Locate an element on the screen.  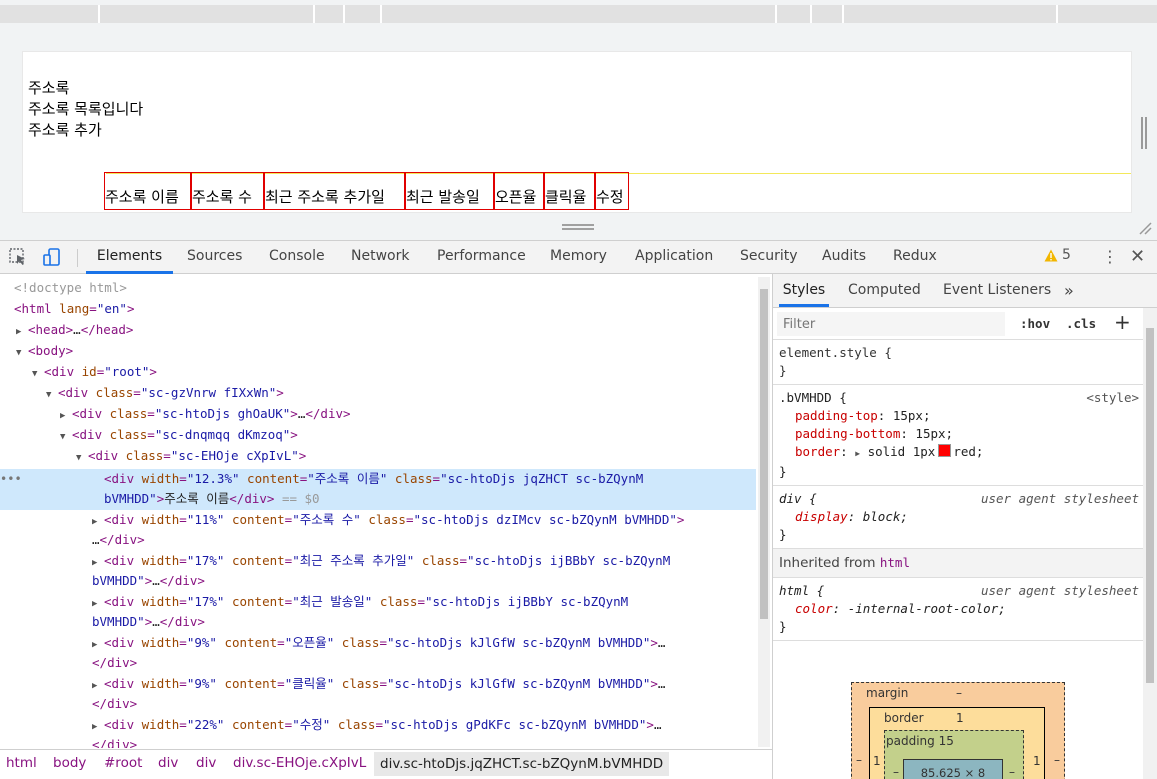
head-node: ▶ <head>…</head> is located at coordinates (74, 331).